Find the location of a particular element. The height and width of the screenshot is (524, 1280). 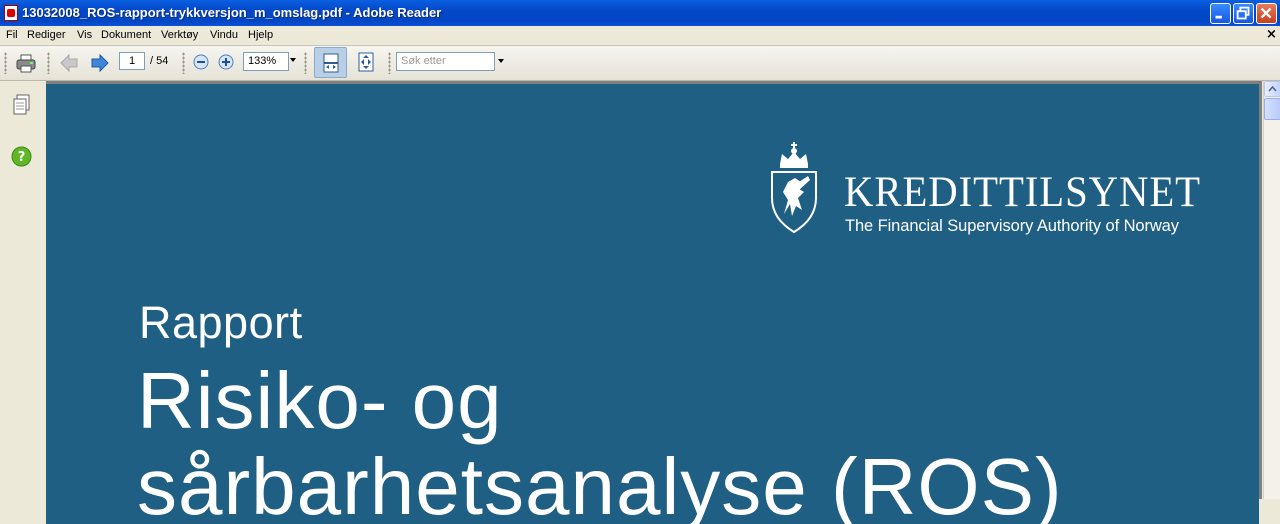

help-icon: ? is located at coordinates (21, 156).